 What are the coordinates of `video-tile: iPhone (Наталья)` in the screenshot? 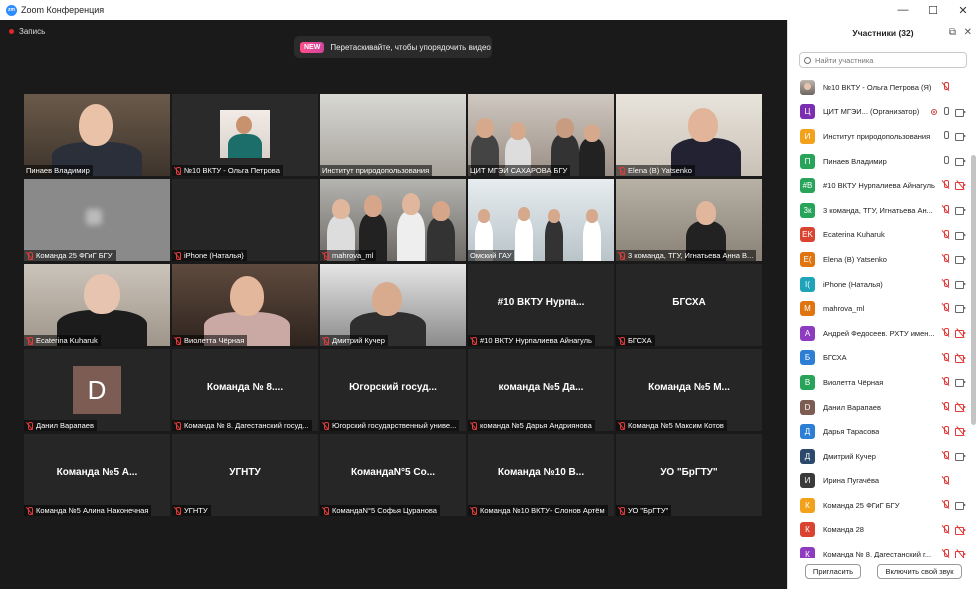 It's located at (245, 220).